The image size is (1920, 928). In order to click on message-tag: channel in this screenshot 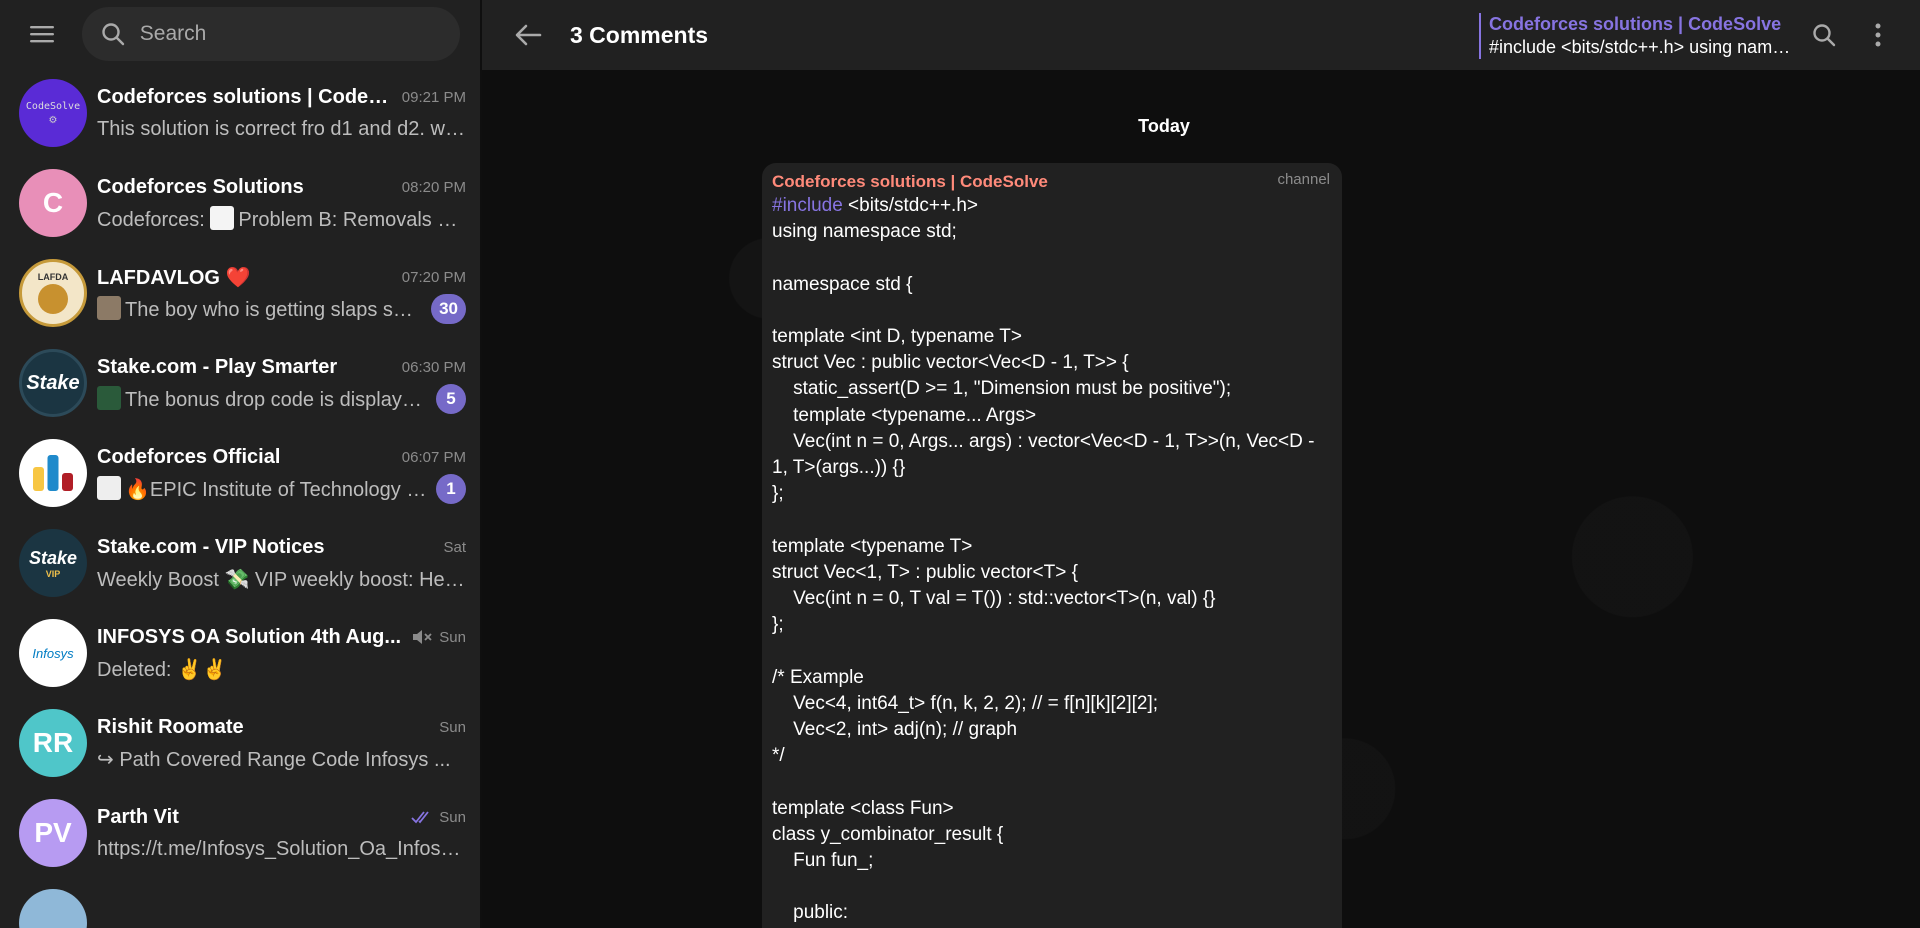, I will do `click(1303, 179)`.